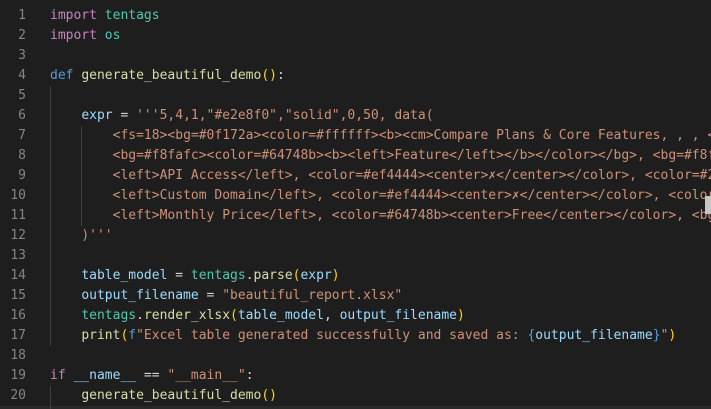 This screenshot has width=711, height=409. Describe the element at coordinates (234, 315) in the screenshot. I see `code-token: (` at that location.